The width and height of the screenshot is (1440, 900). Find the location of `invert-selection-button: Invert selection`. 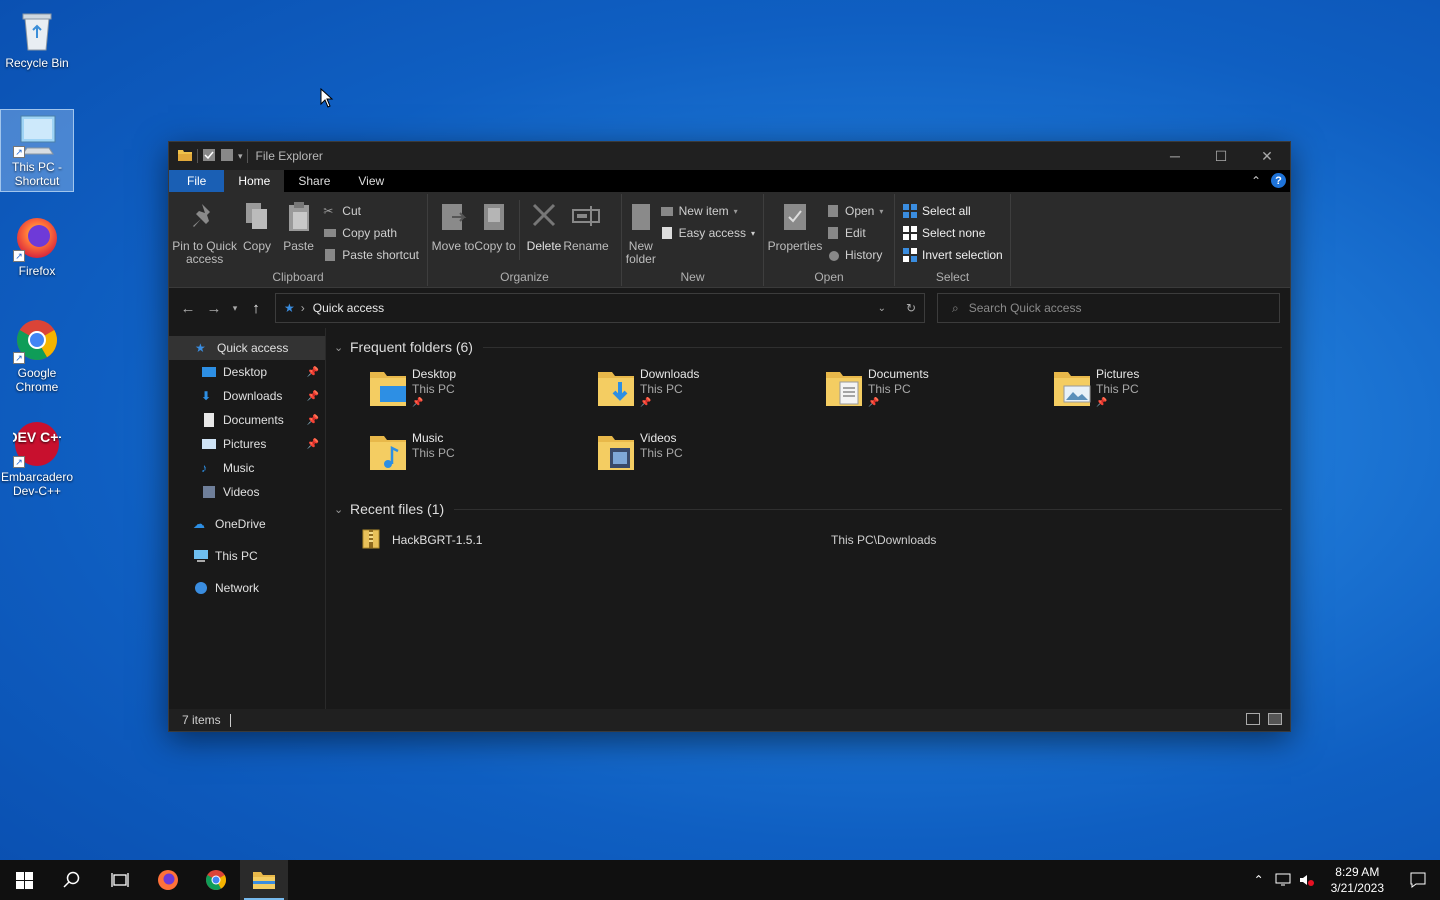

invert-selection-button: Invert selection is located at coordinates (953, 255).